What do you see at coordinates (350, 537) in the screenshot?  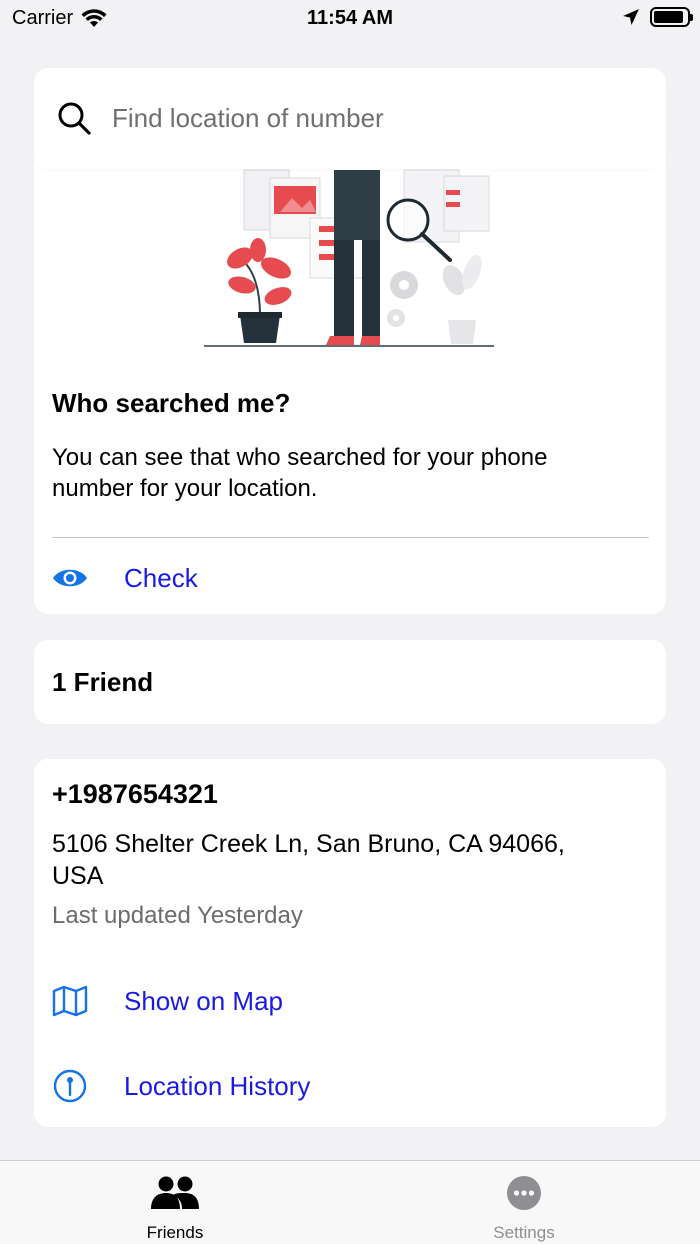 I see `card-divider` at bounding box center [350, 537].